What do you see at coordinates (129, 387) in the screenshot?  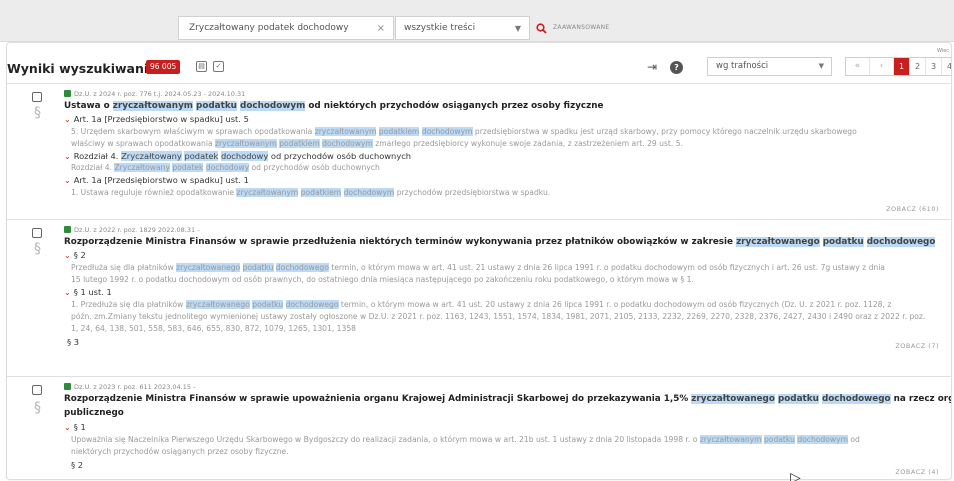 I see `result-meta: Dz.U. z 2023 r. poz. 611 2023.04.15 -` at bounding box center [129, 387].